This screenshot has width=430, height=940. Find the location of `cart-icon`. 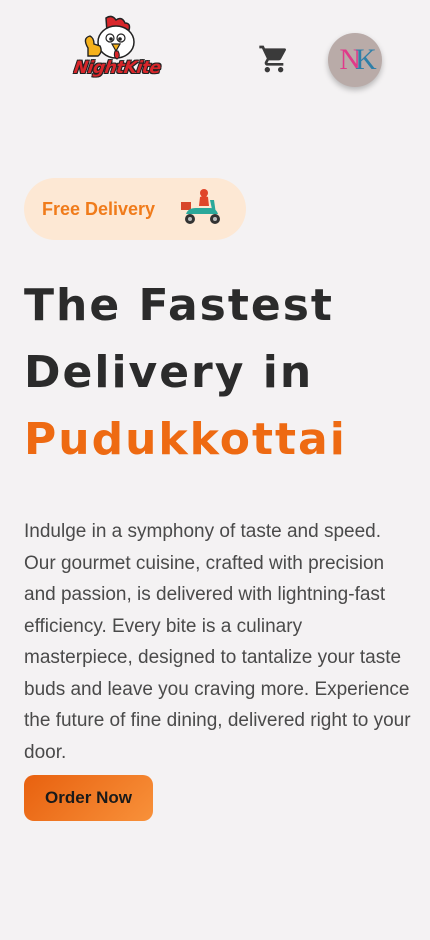

cart-icon is located at coordinates (273, 59).